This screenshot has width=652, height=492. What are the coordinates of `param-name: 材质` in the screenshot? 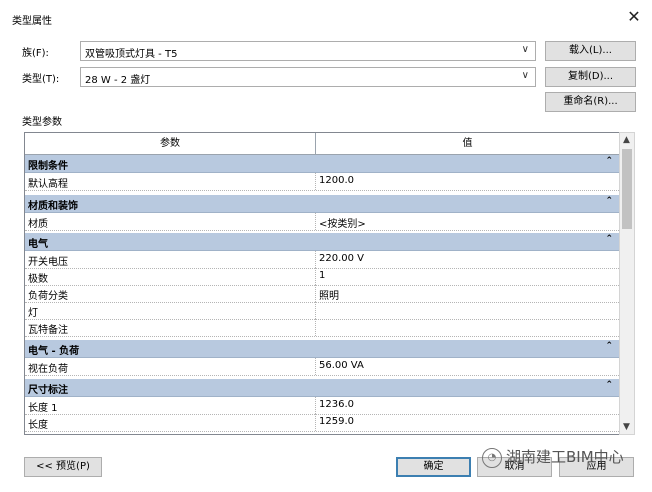 It's located at (38, 224).